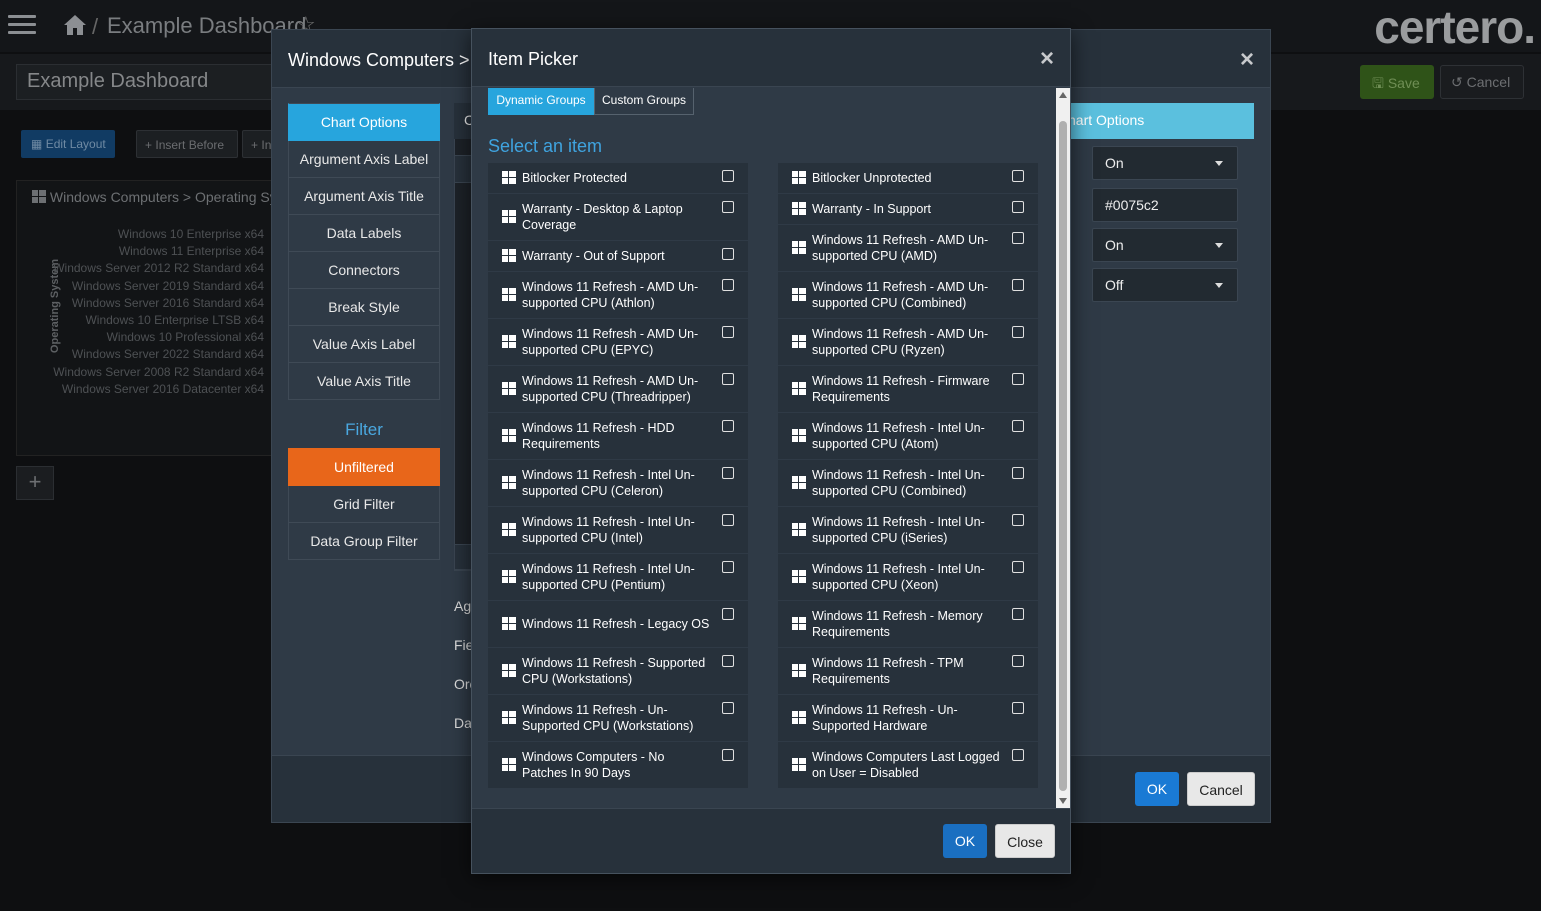  What do you see at coordinates (1155, 121) in the screenshot?
I see `tab-chart-options: hart Options` at bounding box center [1155, 121].